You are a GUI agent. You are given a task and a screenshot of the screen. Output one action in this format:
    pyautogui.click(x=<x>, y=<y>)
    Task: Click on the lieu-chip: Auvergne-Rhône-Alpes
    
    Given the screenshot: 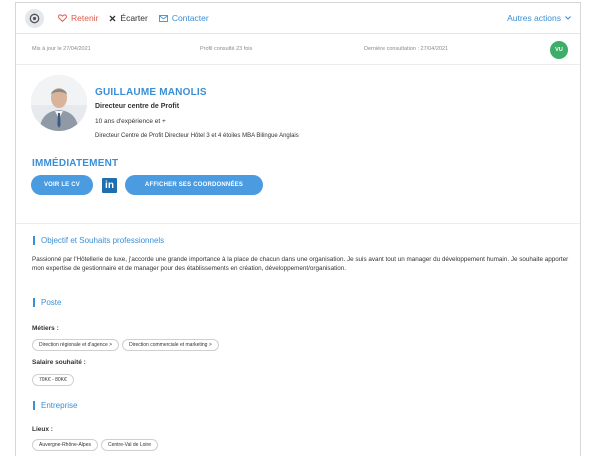 What is the action you would take?
    pyautogui.click(x=65, y=445)
    